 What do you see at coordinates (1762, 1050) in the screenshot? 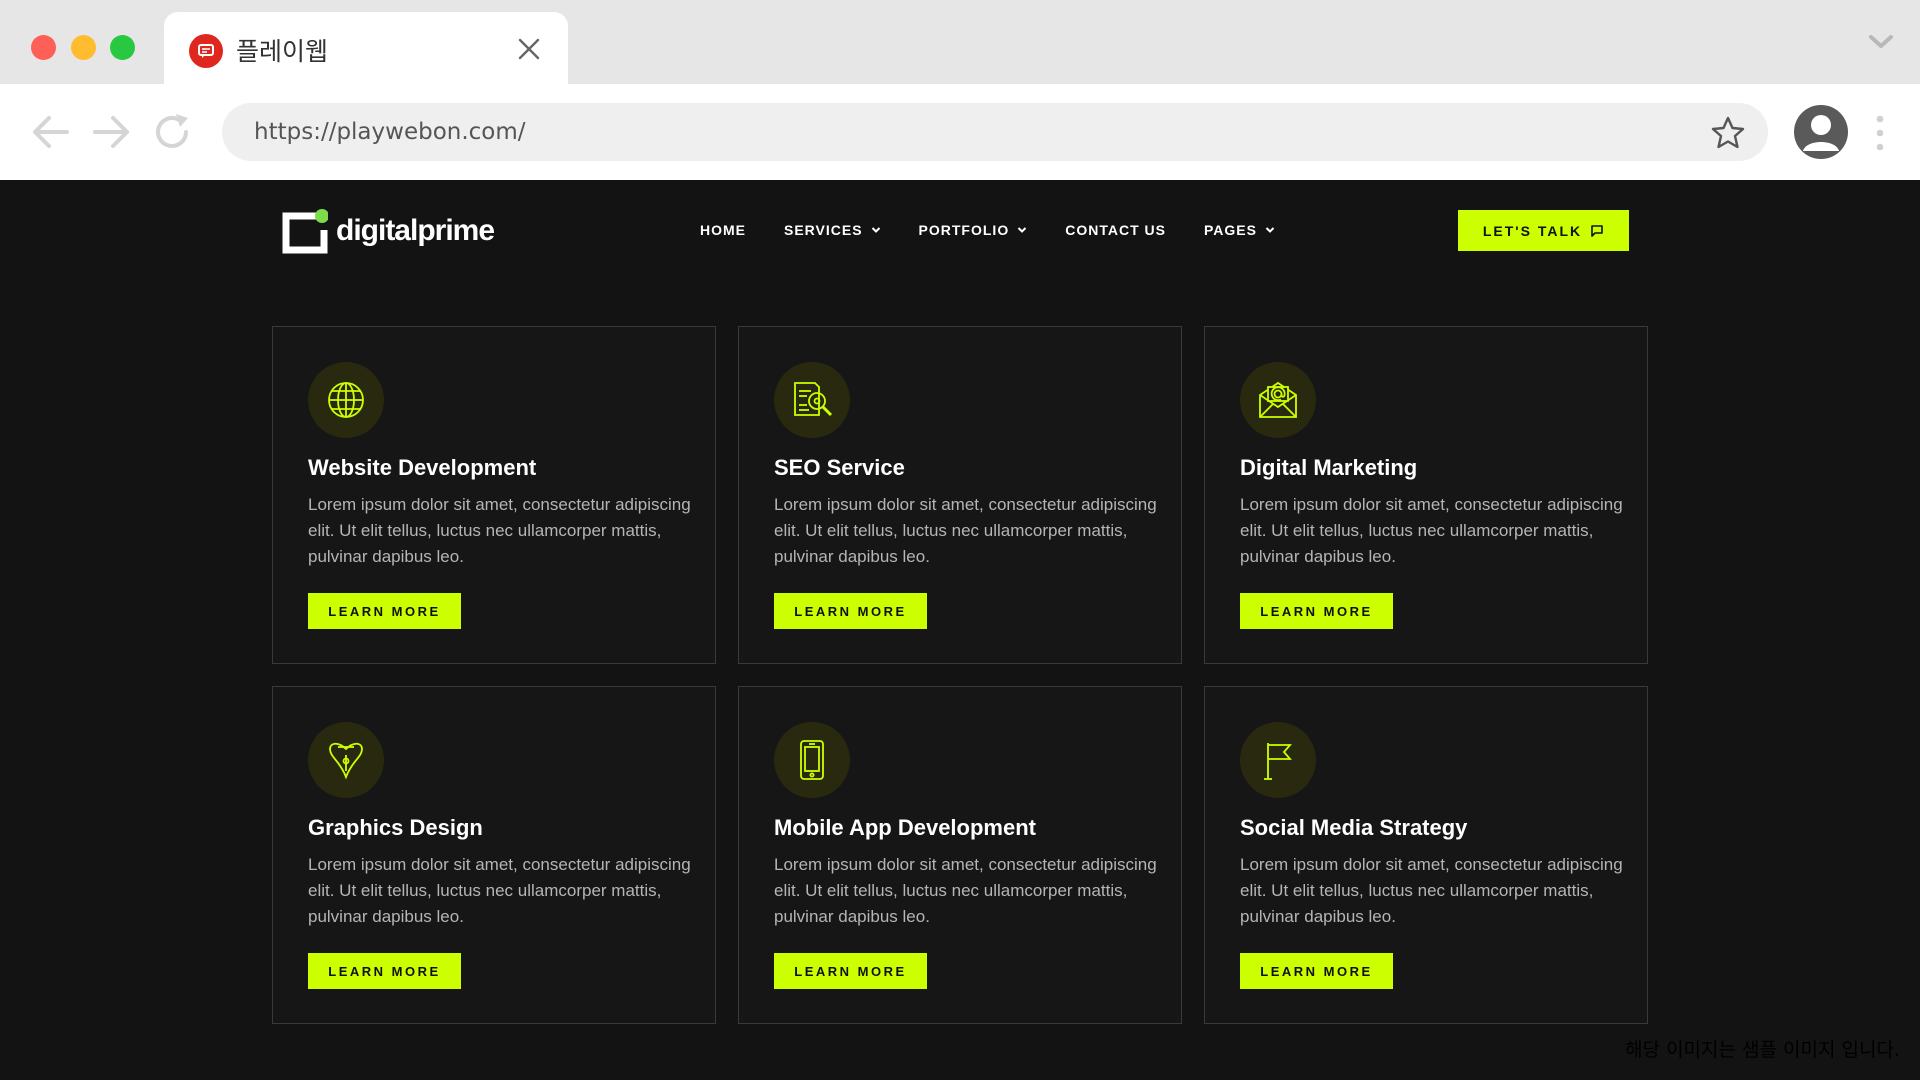
I see `sample-image-notice: 해당 이미지는 샘플 이미지 입니다.` at bounding box center [1762, 1050].